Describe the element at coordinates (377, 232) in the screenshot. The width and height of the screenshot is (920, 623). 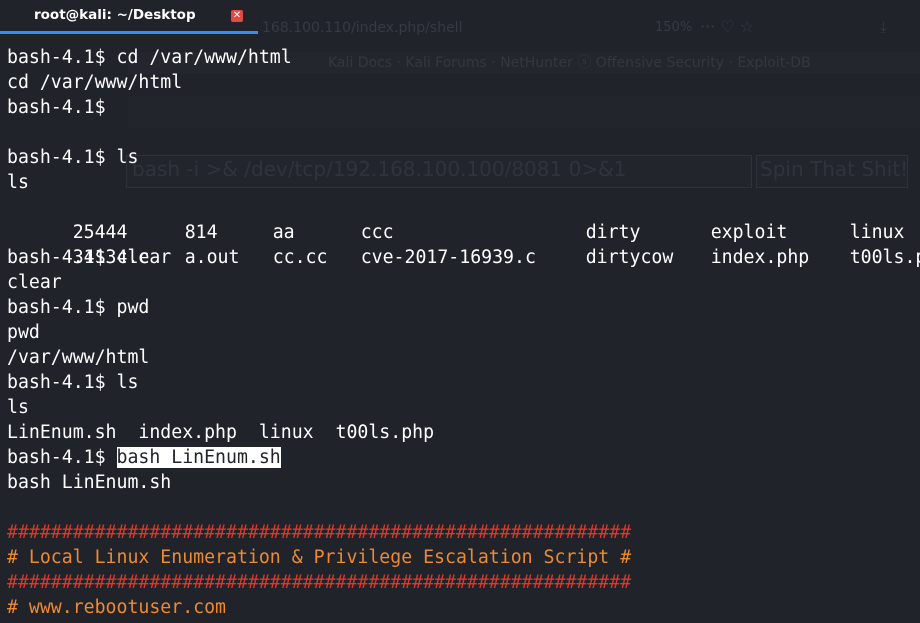
I see `ls-entry: ccc` at that location.